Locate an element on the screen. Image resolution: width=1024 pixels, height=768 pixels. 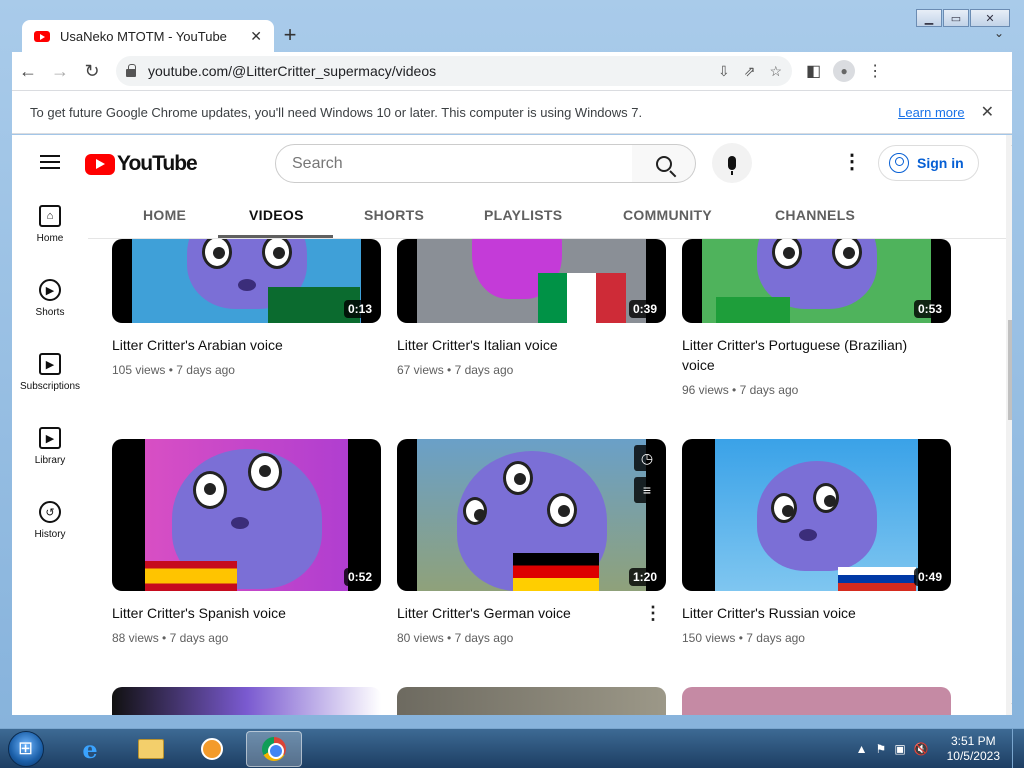
video-title: Litter Critter's Russian voice is located at coordinates (802, 613).